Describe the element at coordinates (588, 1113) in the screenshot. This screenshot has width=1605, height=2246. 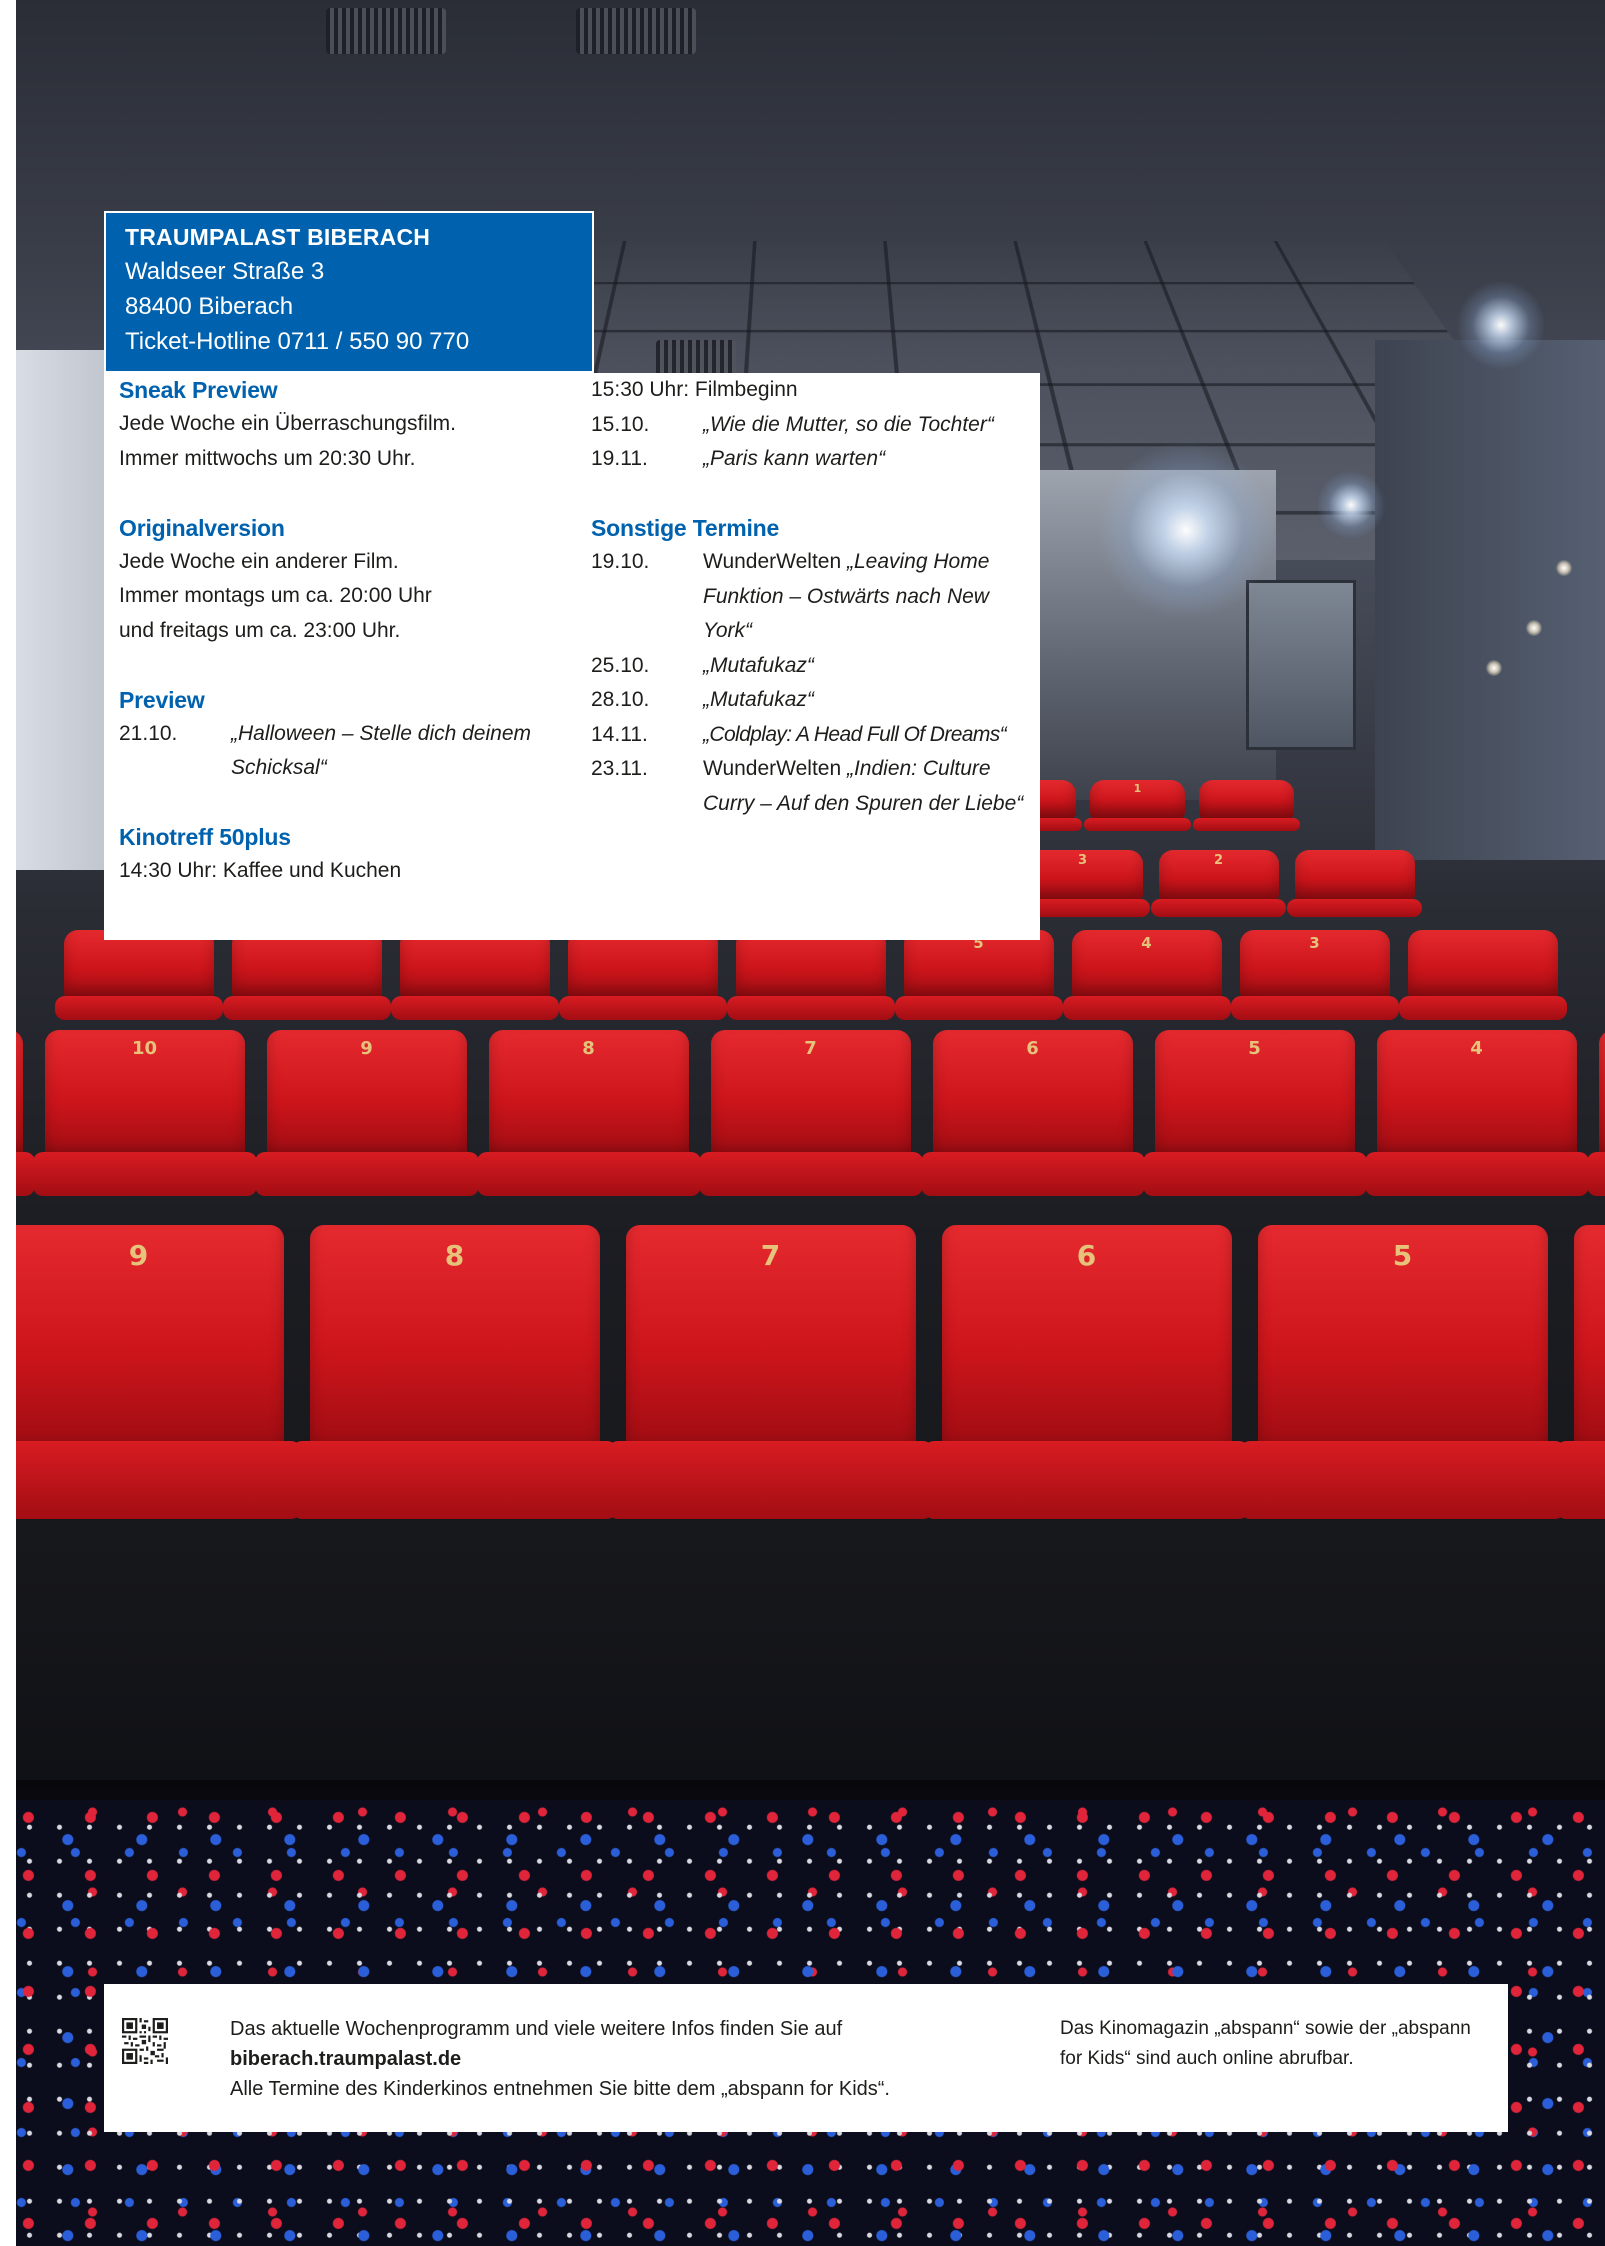
I see `cinema-seat: 8` at that location.